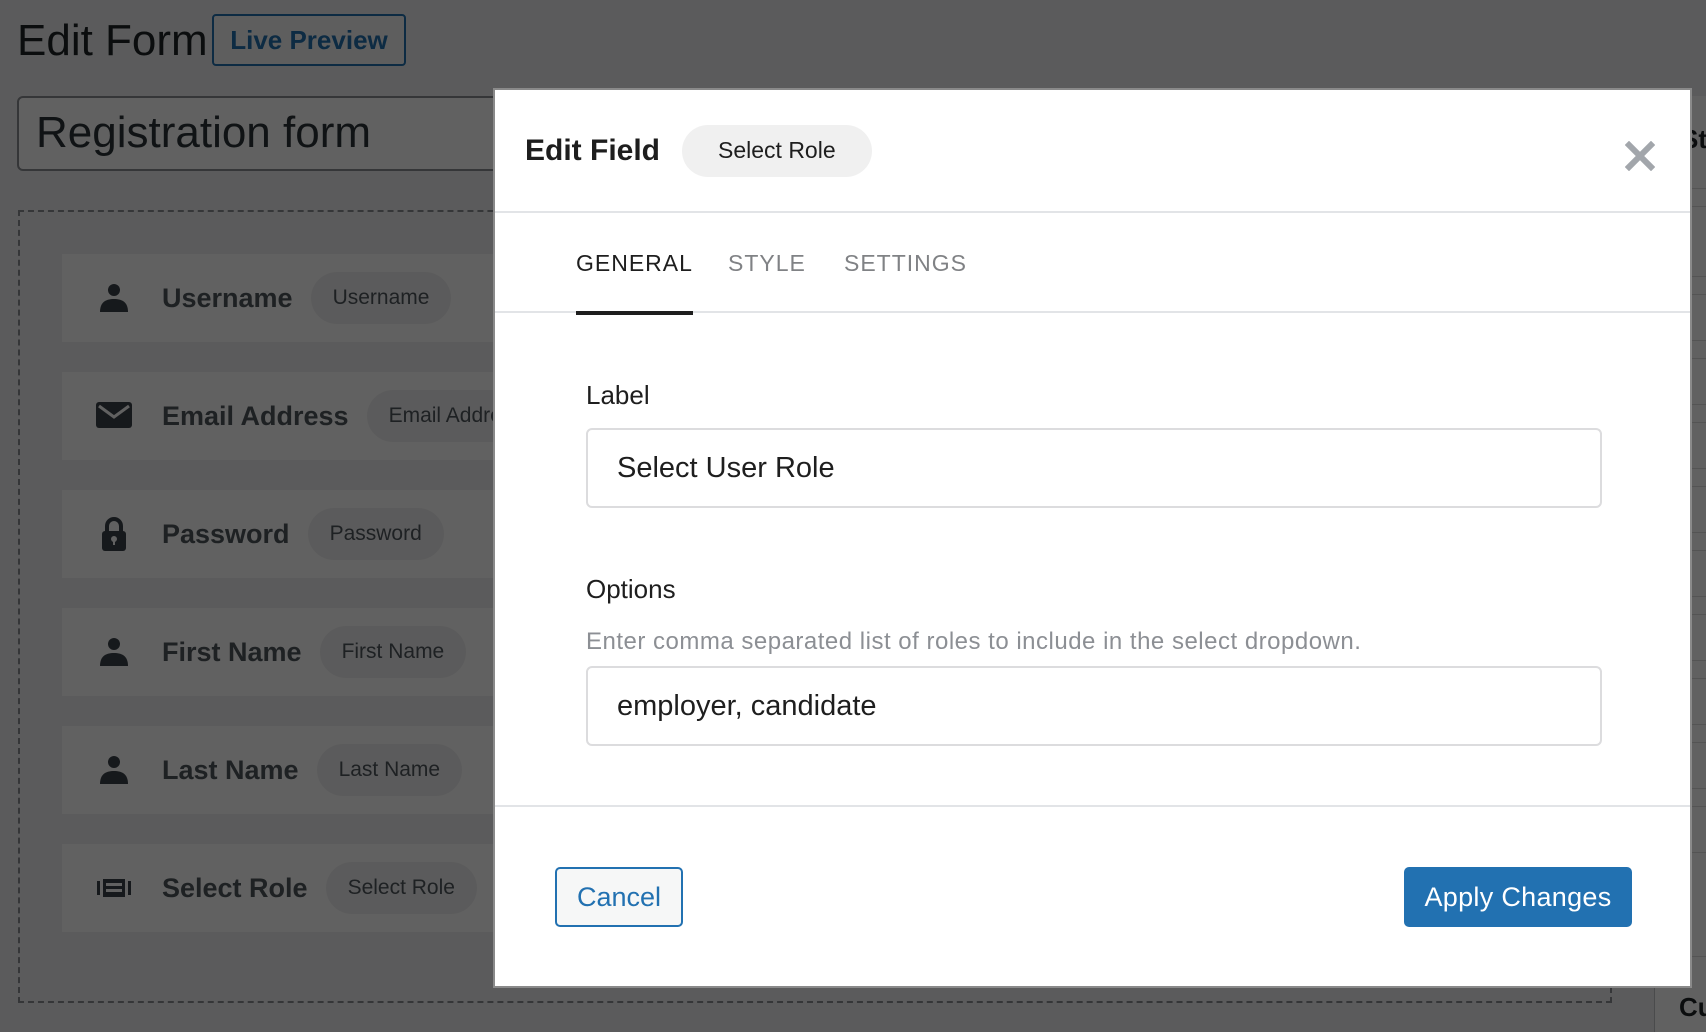  What do you see at coordinates (592, 150) in the screenshot?
I see `modal-title: Edit Field` at bounding box center [592, 150].